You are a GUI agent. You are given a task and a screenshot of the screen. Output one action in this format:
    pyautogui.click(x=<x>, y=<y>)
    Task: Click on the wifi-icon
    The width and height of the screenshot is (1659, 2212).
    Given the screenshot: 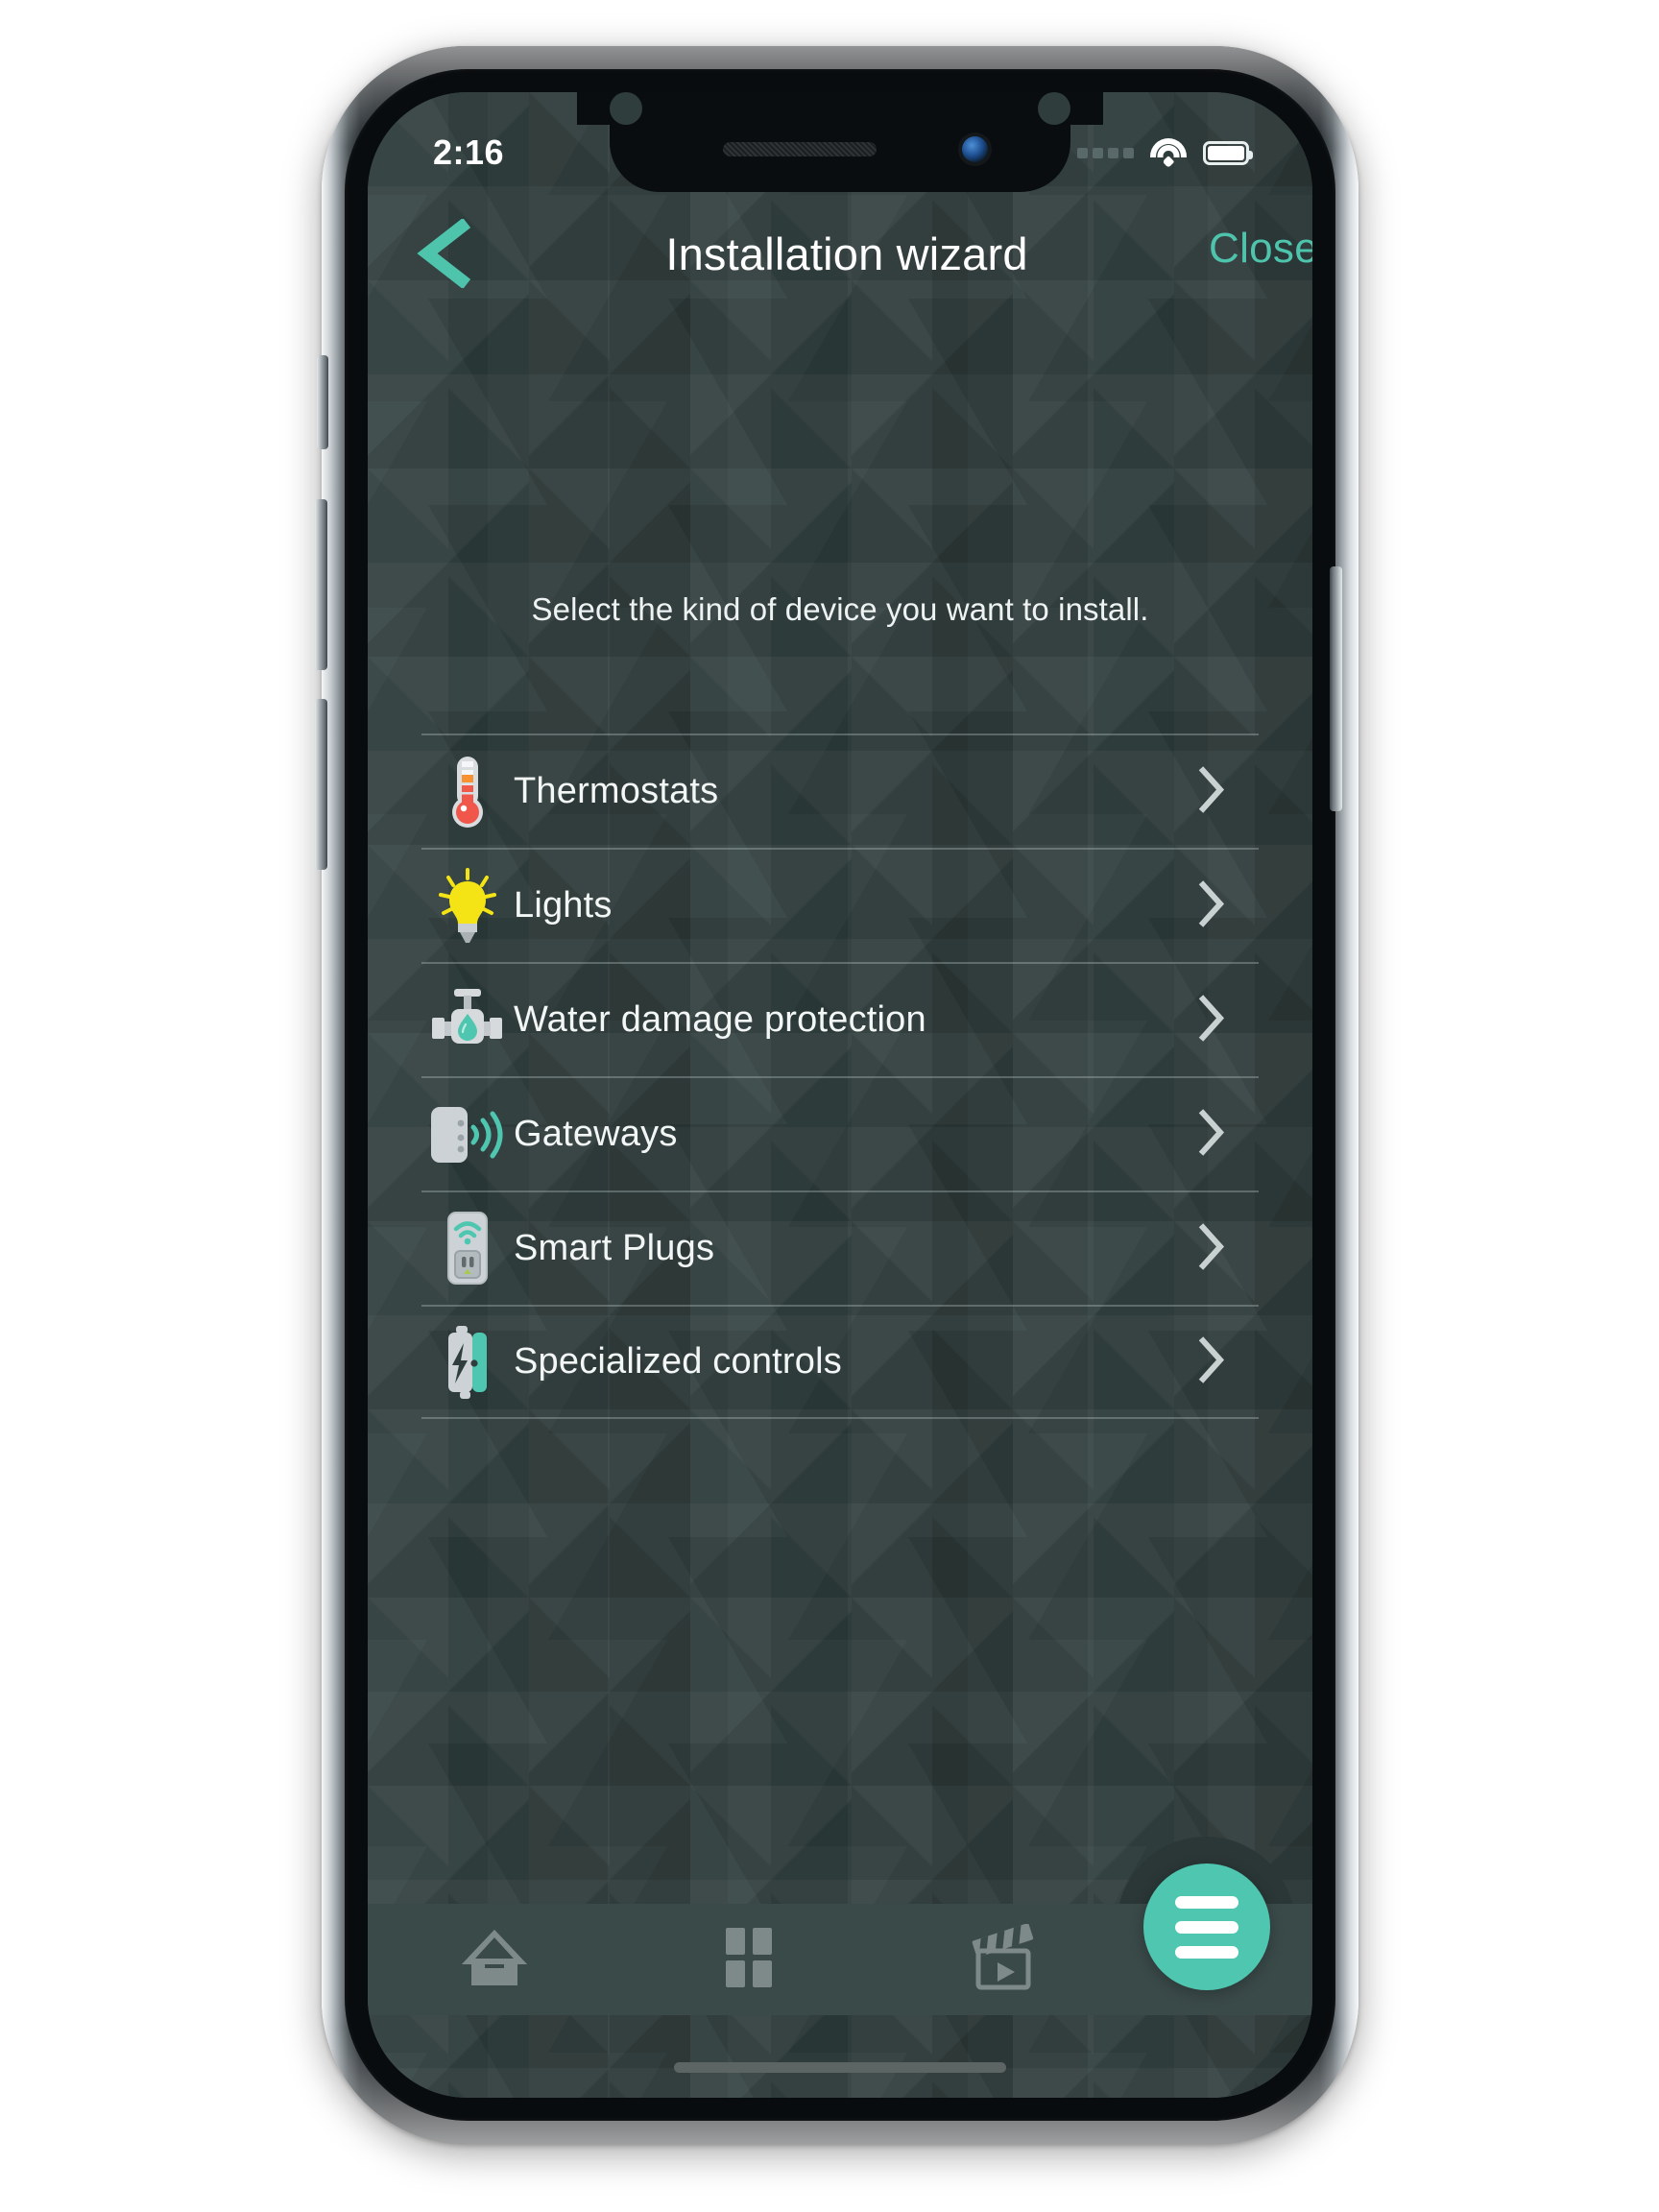 What is the action you would take?
    pyautogui.click(x=1168, y=153)
    